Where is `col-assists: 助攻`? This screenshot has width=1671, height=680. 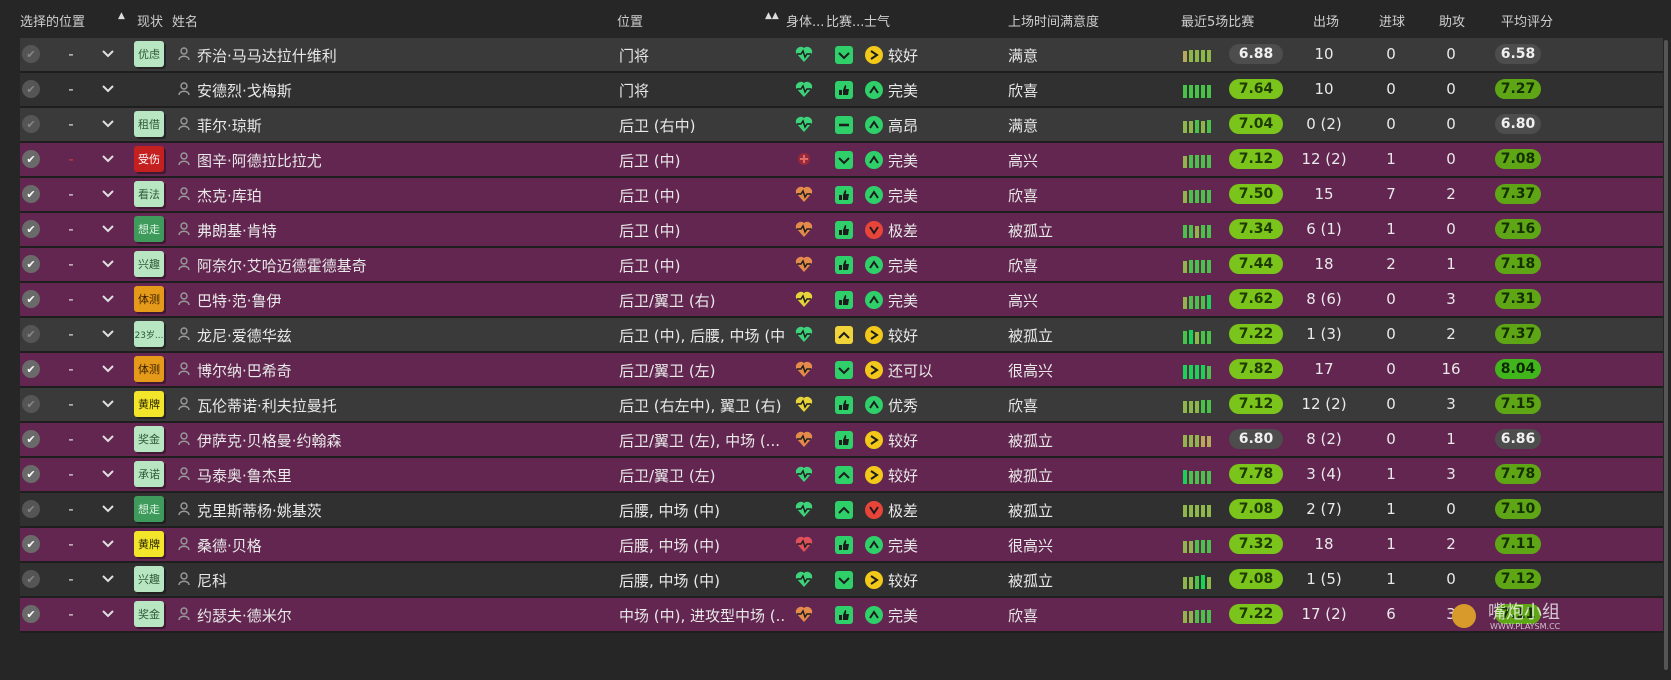
col-assists: 助攻 is located at coordinates (1452, 20).